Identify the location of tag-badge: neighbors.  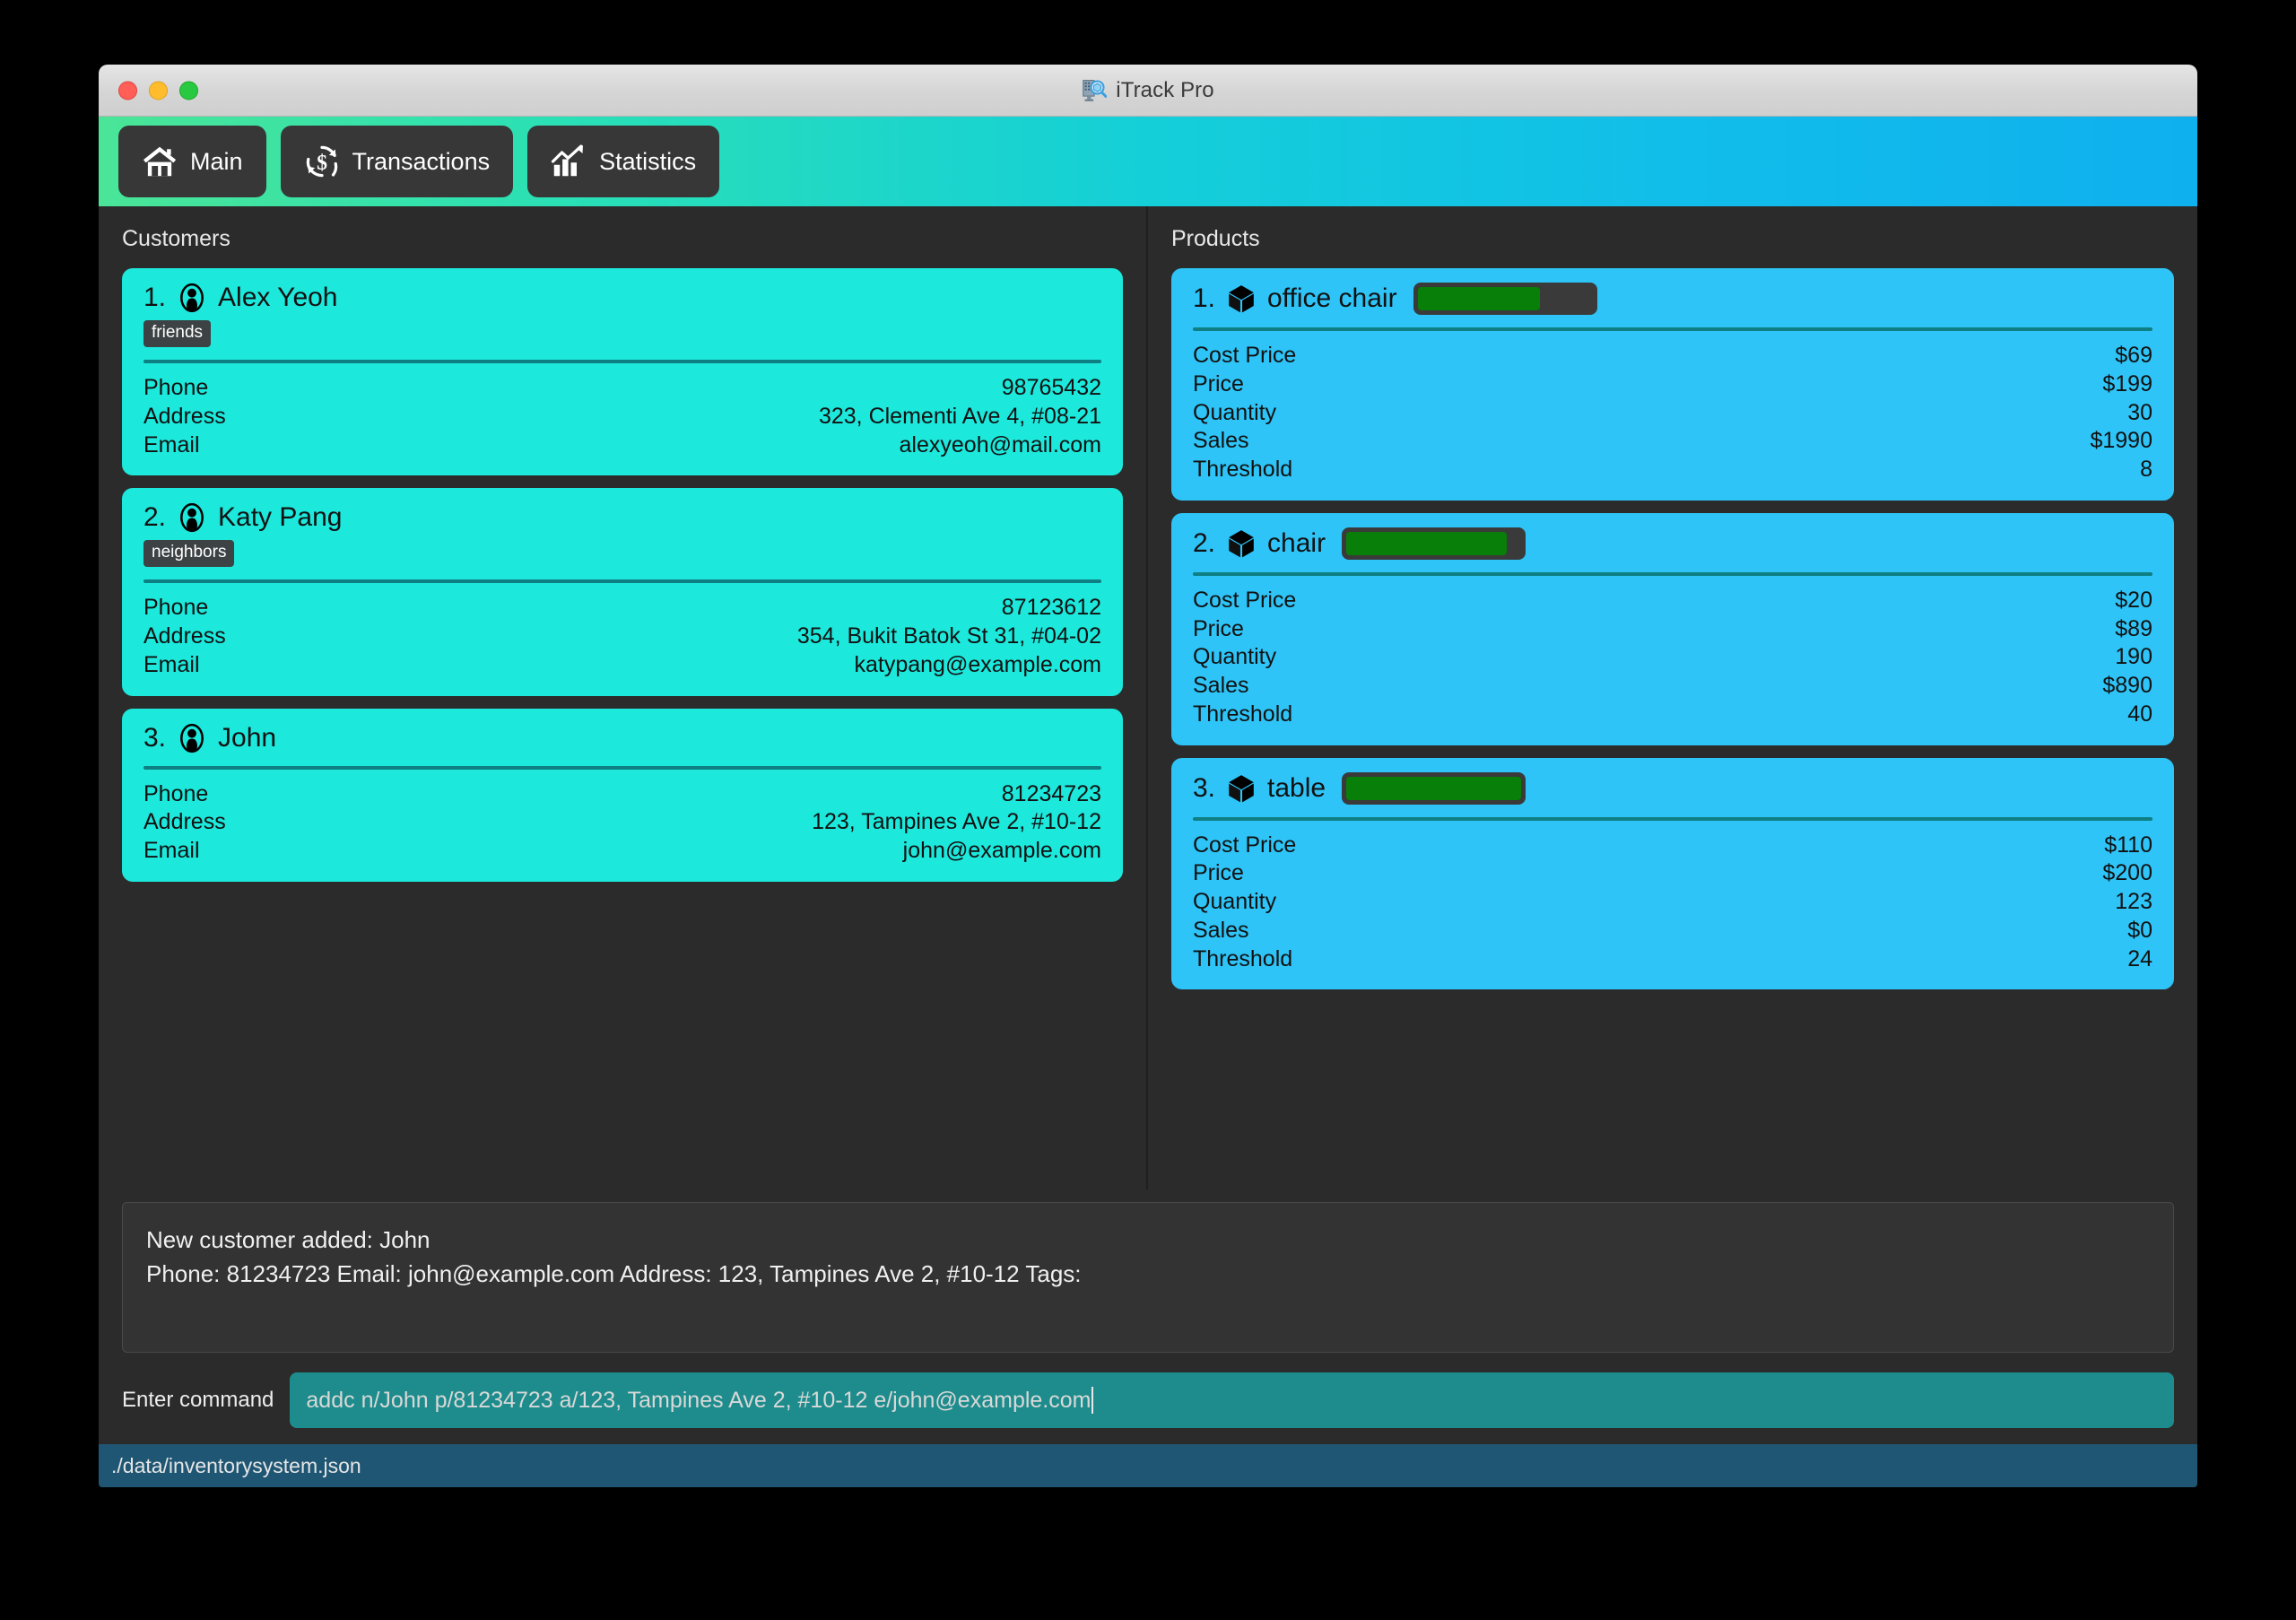
(189, 554).